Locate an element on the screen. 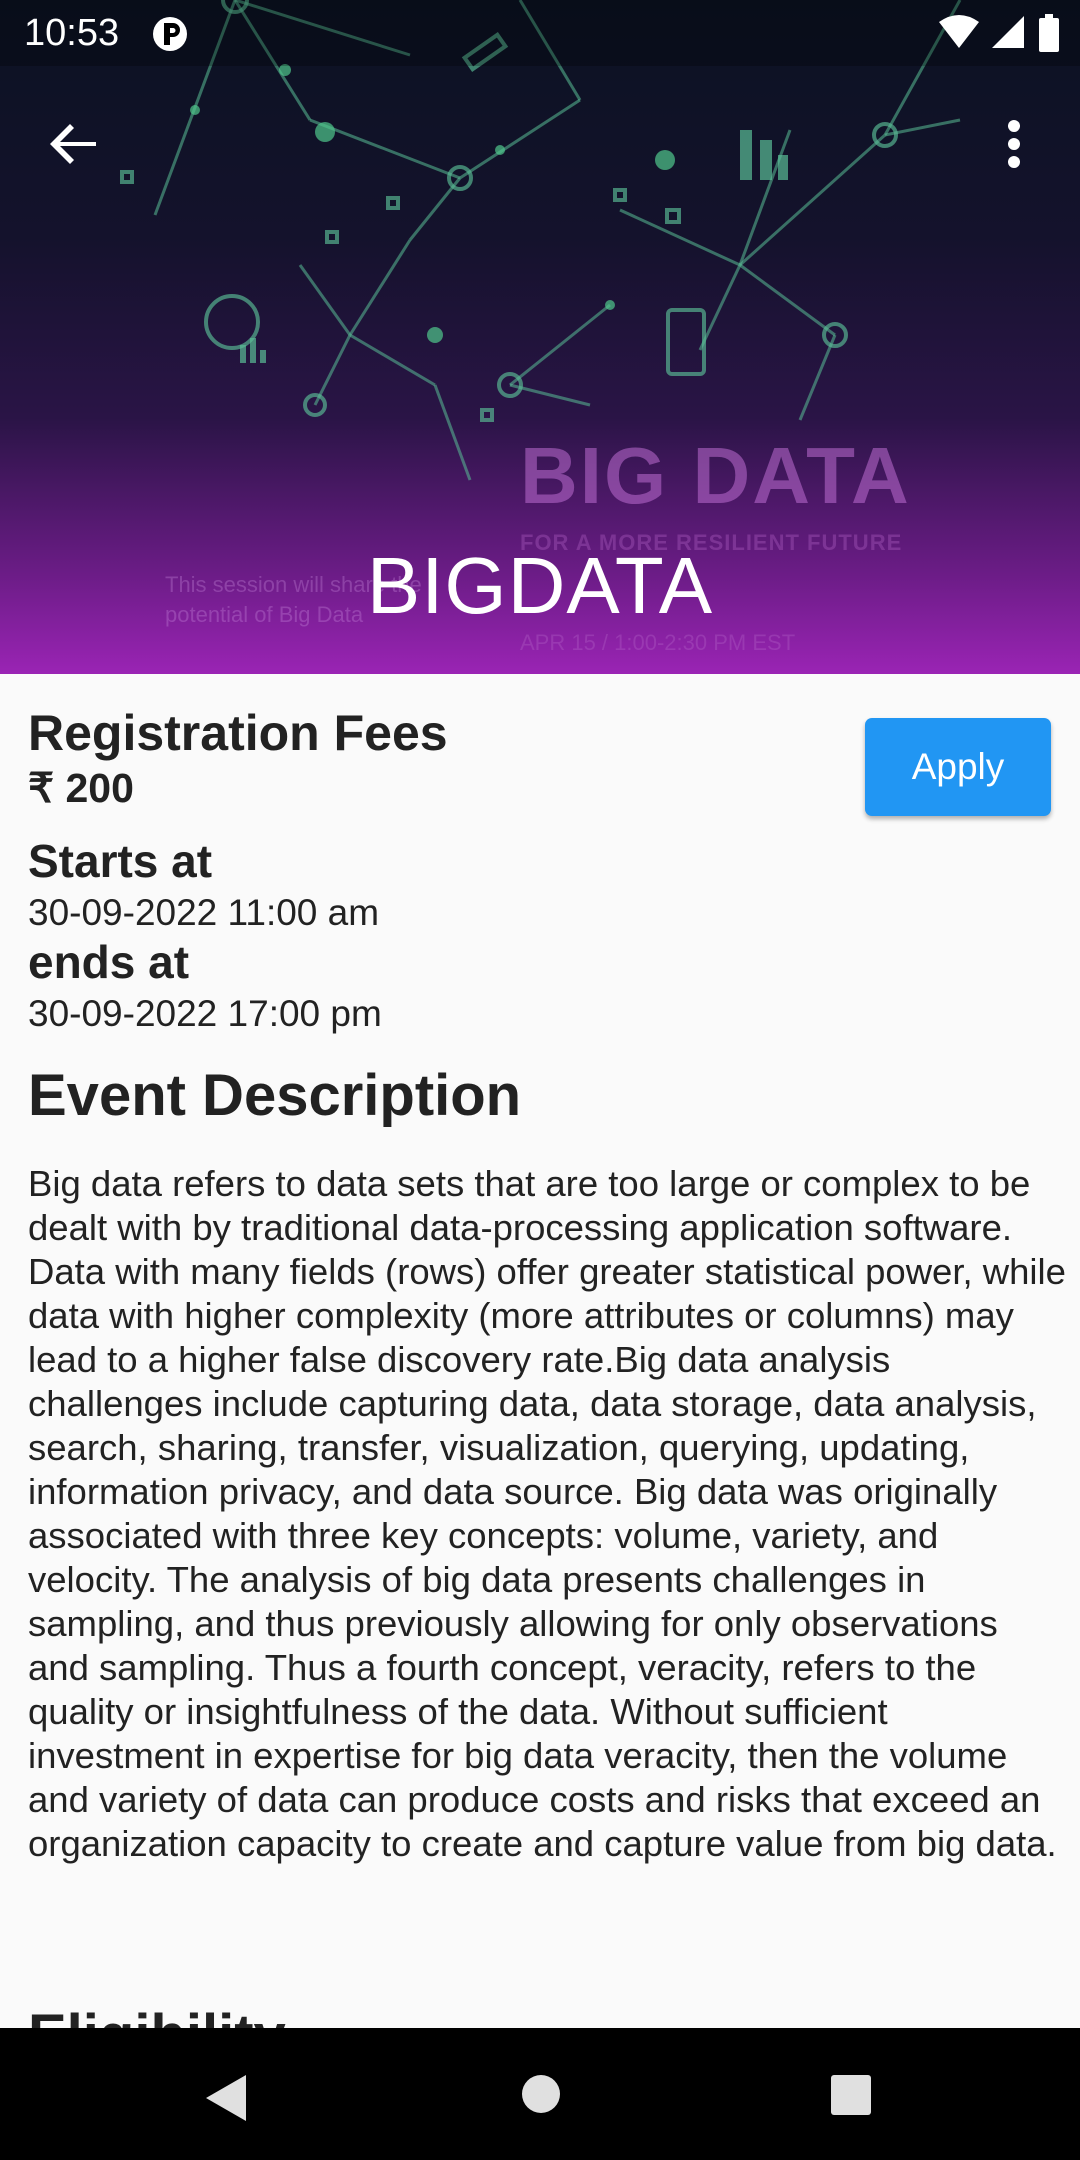 Image resolution: width=1080 pixels, height=2160 pixels. app-notification-icon is located at coordinates (170, 36).